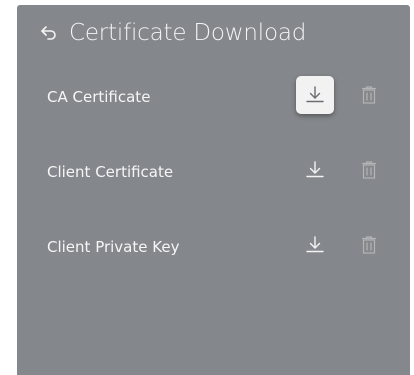 Image resolution: width=414 pixels, height=375 pixels. I want to click on row-label: Client Certificate, so click(110, 172).